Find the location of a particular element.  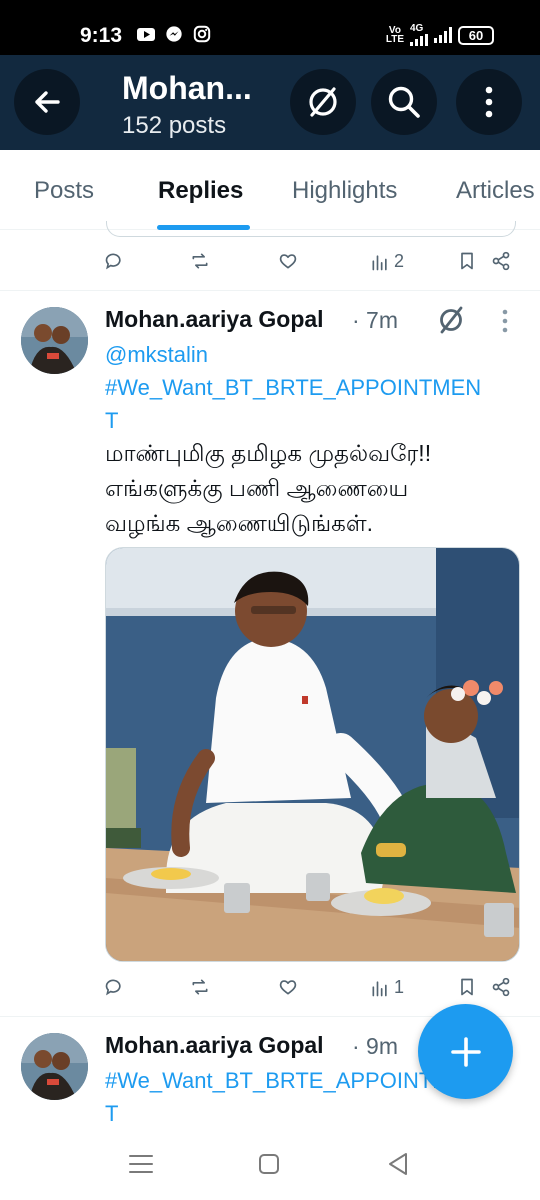

hashtag-link-continued: T is located at coordinates (111, 420).